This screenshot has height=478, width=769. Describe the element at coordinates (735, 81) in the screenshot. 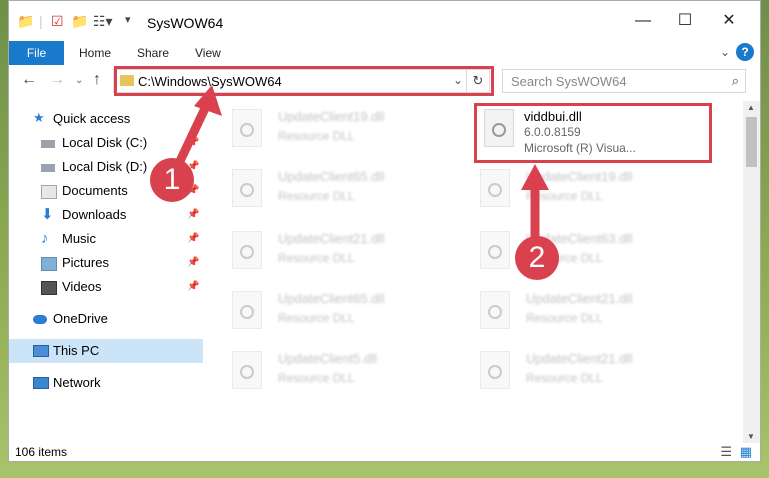

I see `search-icon: ⌕` at that location.